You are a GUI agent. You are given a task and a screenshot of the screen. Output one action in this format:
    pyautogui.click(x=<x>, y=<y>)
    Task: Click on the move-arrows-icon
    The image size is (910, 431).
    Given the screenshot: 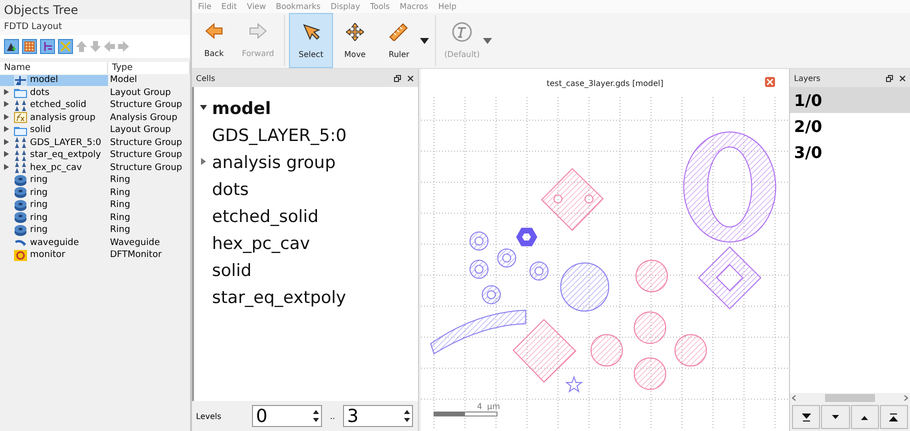 What is the action you would take?
    pyautogui.click(x=355, y=31)
    